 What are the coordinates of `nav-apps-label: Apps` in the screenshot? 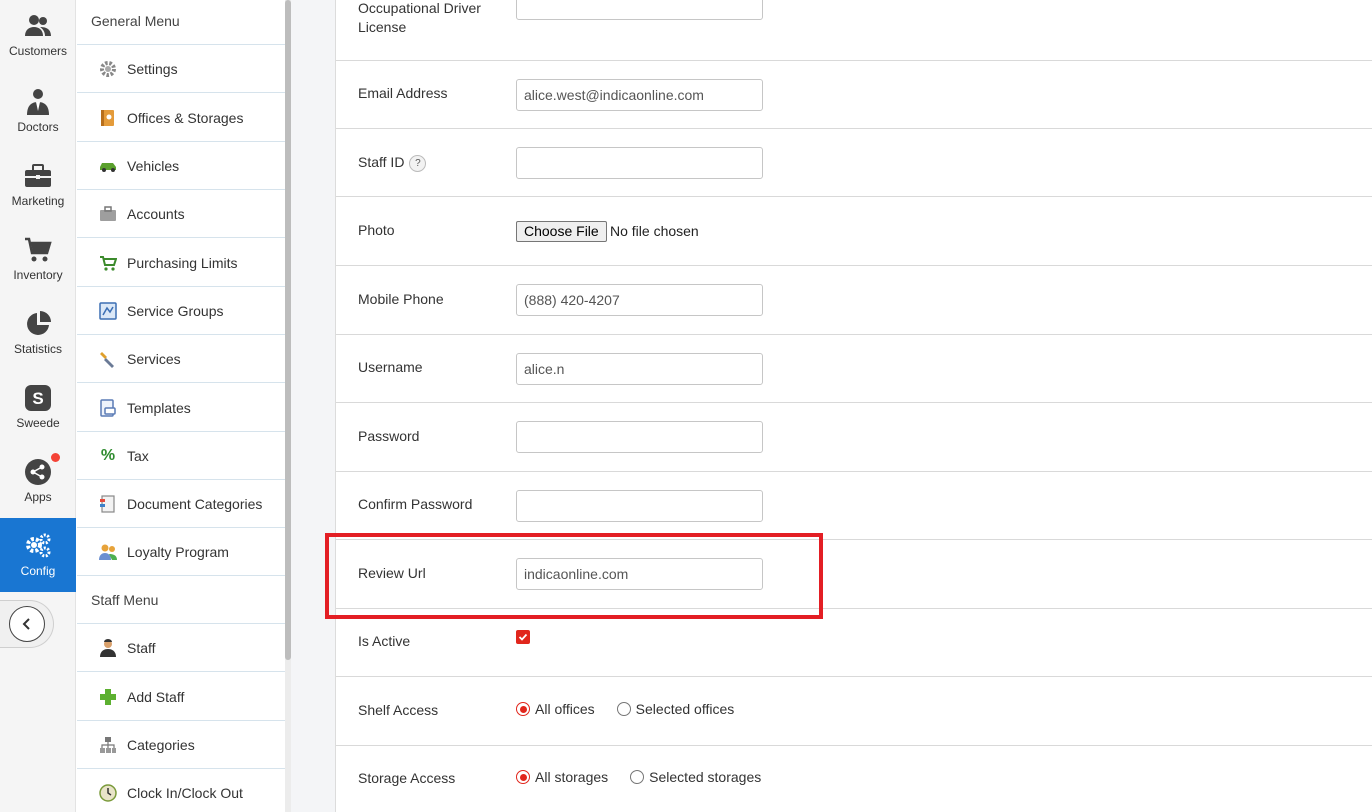 It's located at (38, 497).